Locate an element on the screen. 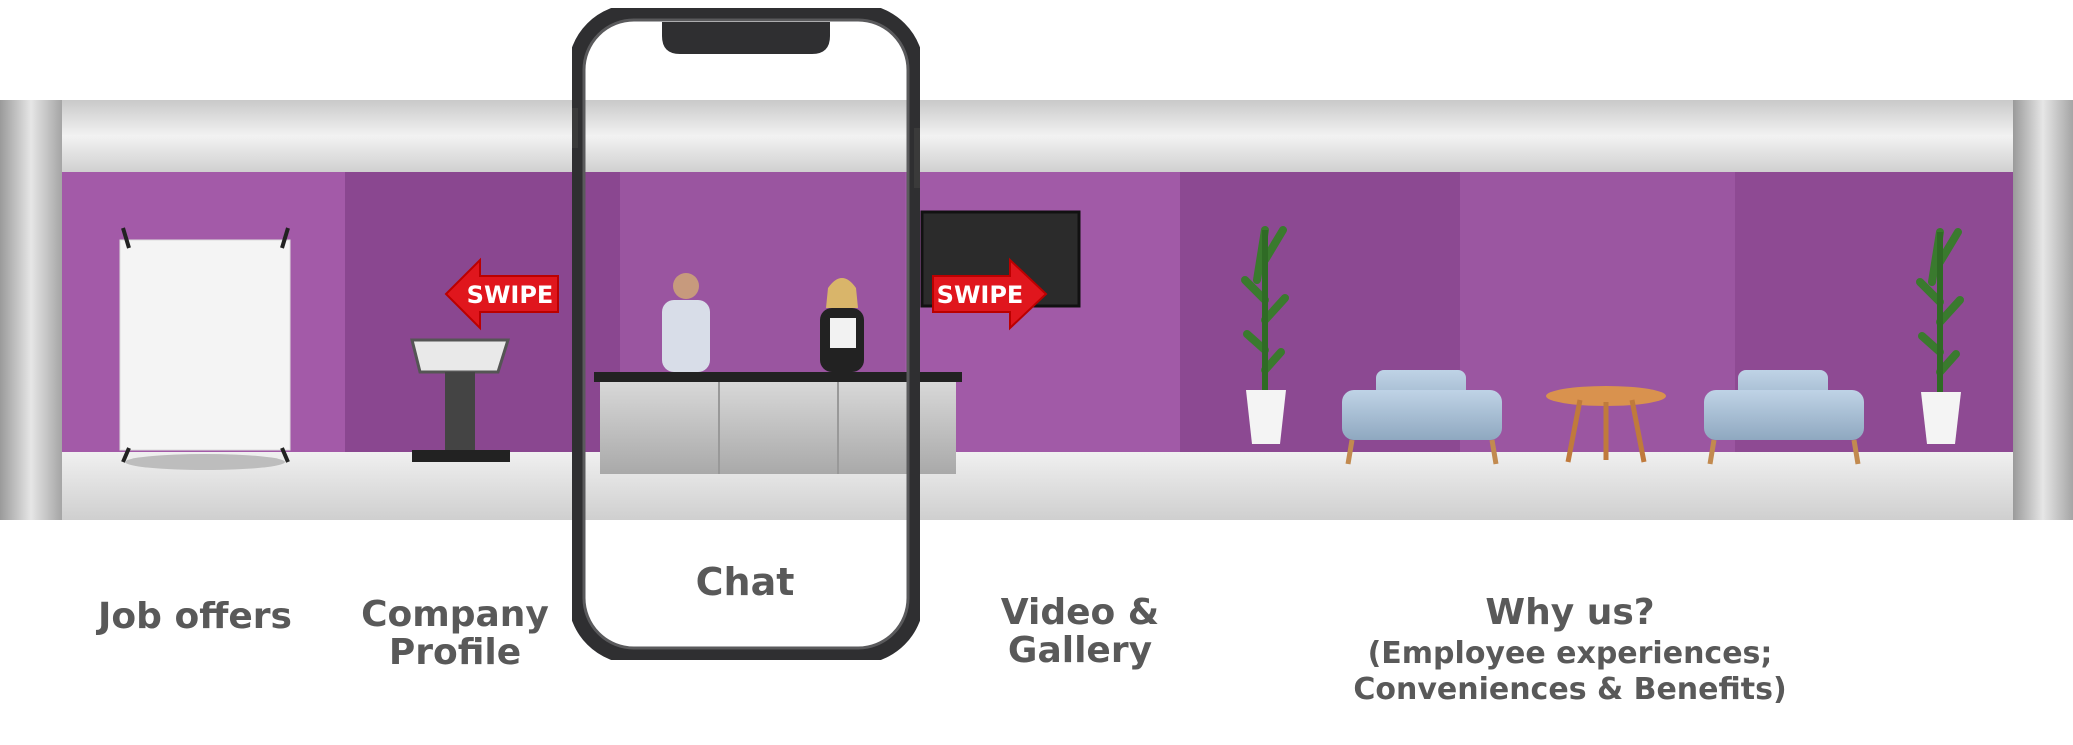 The height and width of the screenshot is (745, 2073). why-us-title: Why us? is located at coordinates (1570, 612).